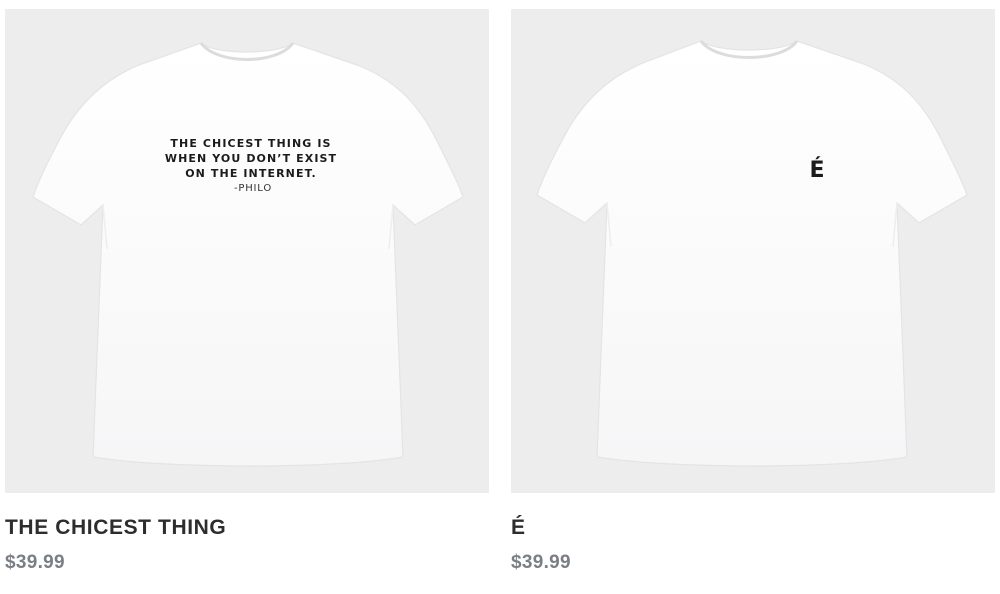 The height and width of the screenshot is (594, 1000). I want to click on product-name: É, so click(753, 528).